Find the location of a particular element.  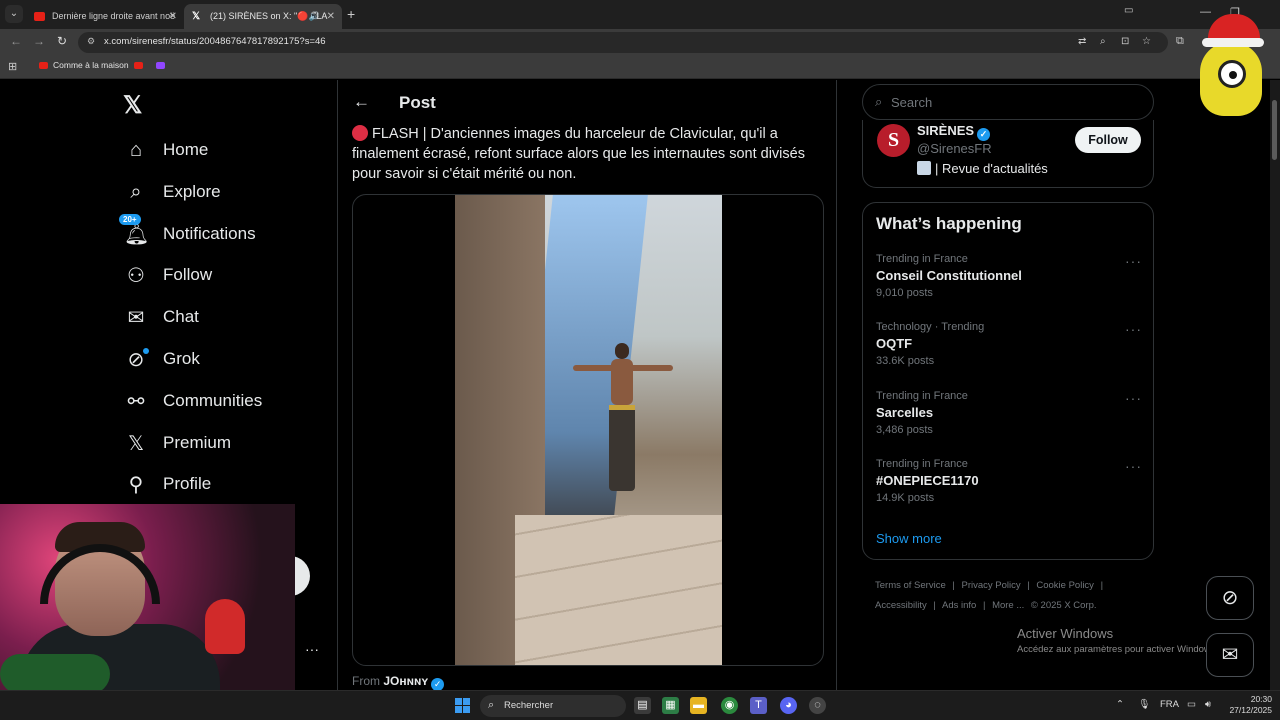

communities-icon: ⚯ is located at coordinates (136, 401).